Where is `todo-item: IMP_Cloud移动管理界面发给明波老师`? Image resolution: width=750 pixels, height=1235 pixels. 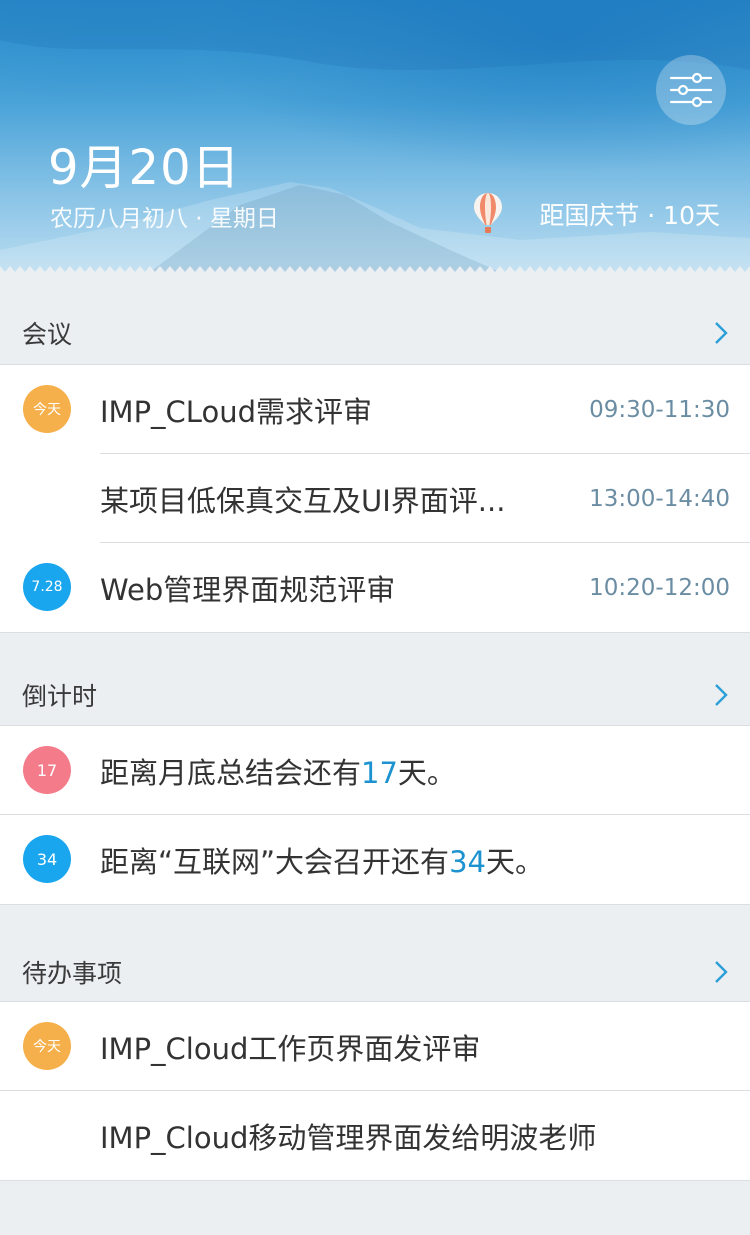 todo-item: IMP_Cloud移动管理界面发给明波老师 is located at coordinates (375, 1135).